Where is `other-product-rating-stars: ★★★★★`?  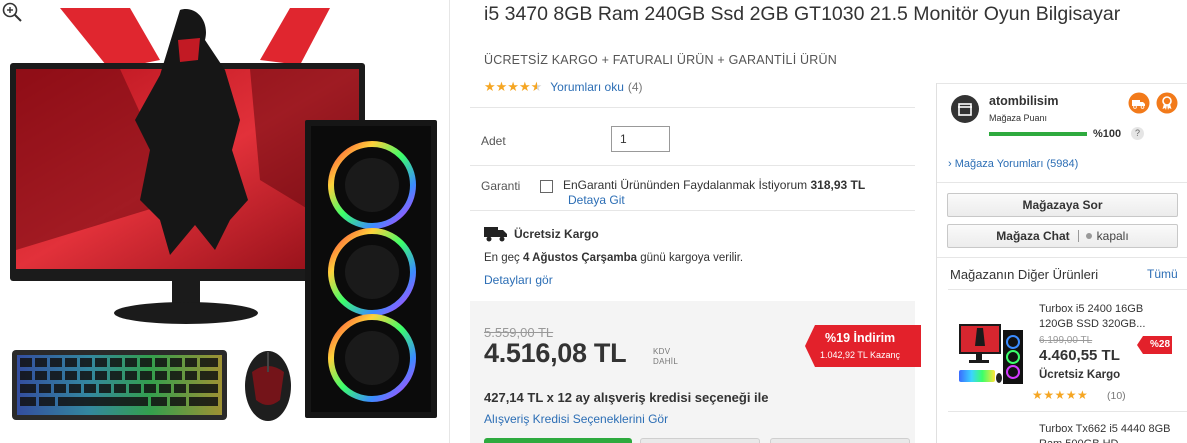
other-product-rating-stars: ★★★★★ is located at coordinates (1060, 395).